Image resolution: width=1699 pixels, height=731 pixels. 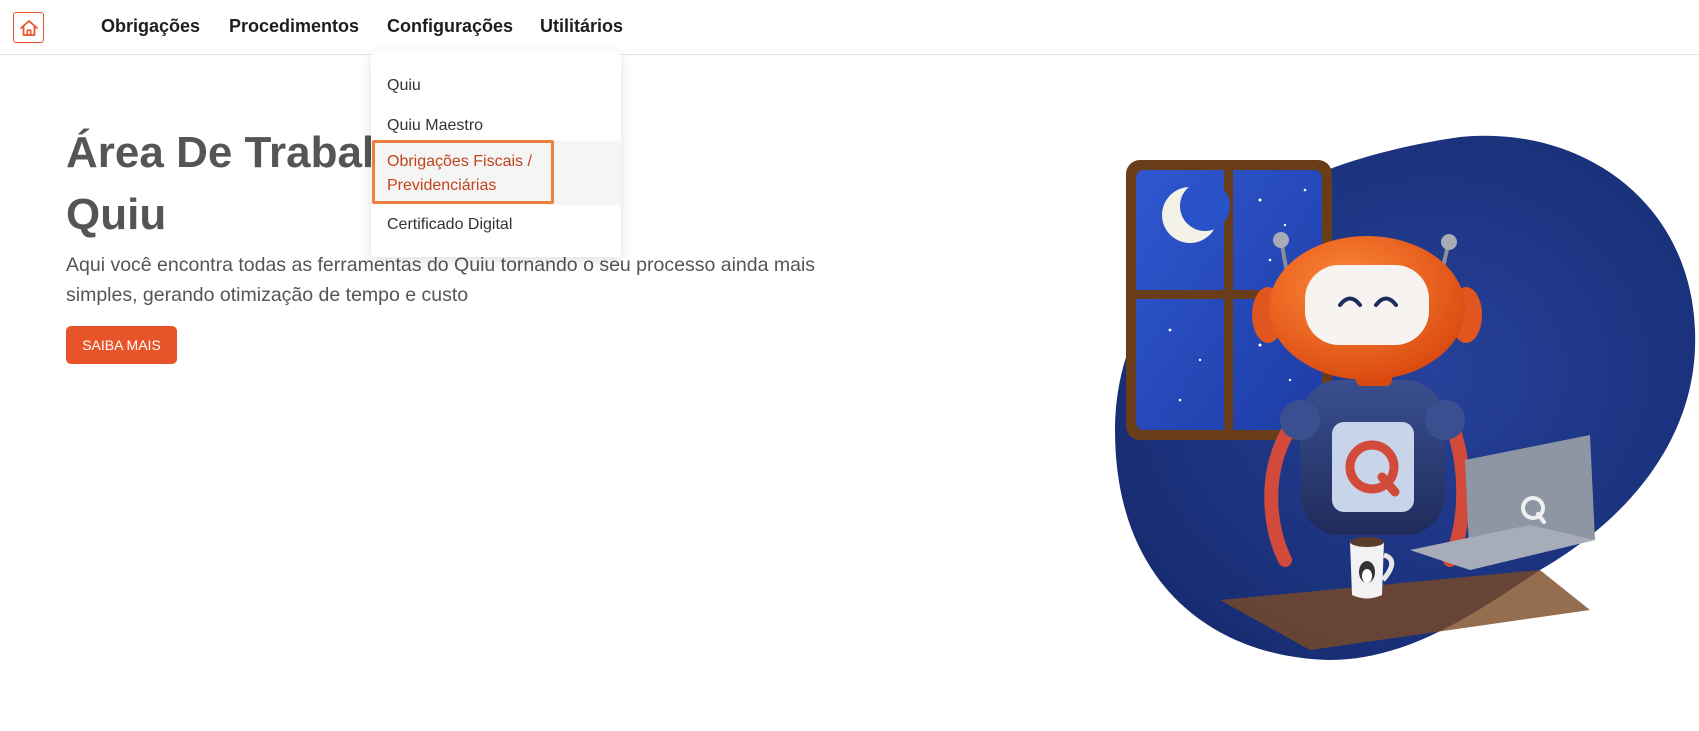 I want to click on home-icon, so click(x=28, y=27).